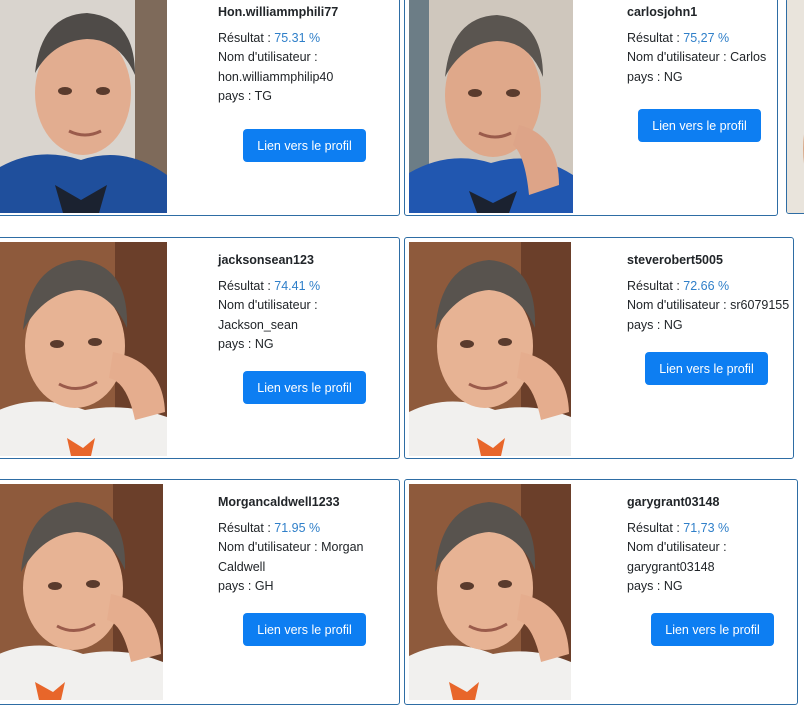  Describe the element at coordinates (673, 502) in the screenshot. I see `result-username-title: garygrant03148` at that location.